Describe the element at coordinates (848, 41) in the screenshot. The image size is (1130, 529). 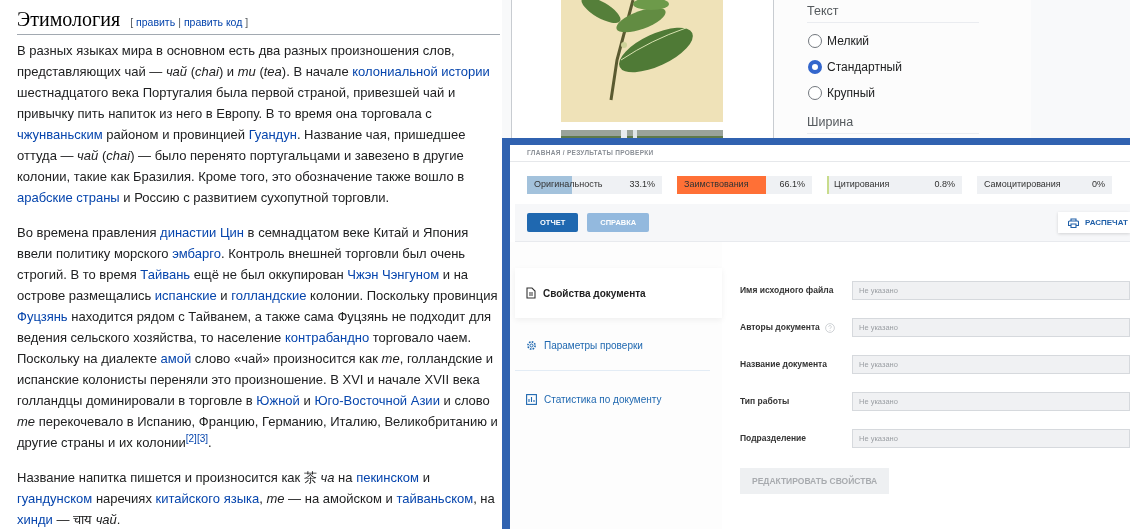
I see `radio-label: Мелкий` at that location.